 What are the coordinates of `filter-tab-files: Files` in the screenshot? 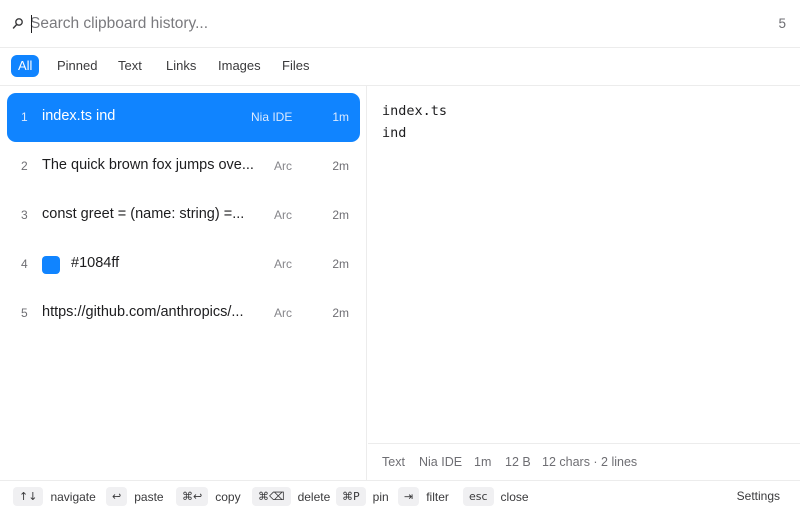 It's located at (295, 66).